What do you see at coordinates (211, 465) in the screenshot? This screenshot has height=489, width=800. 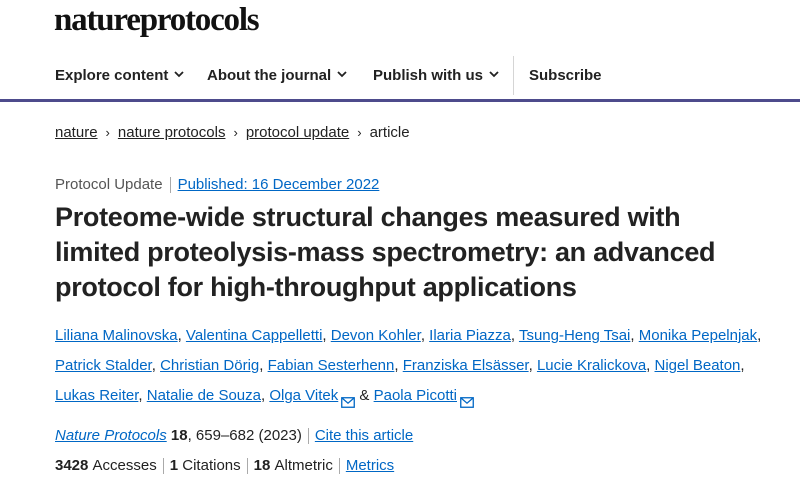 I see `citations-label: Citations` at bounding box center [211, 465].